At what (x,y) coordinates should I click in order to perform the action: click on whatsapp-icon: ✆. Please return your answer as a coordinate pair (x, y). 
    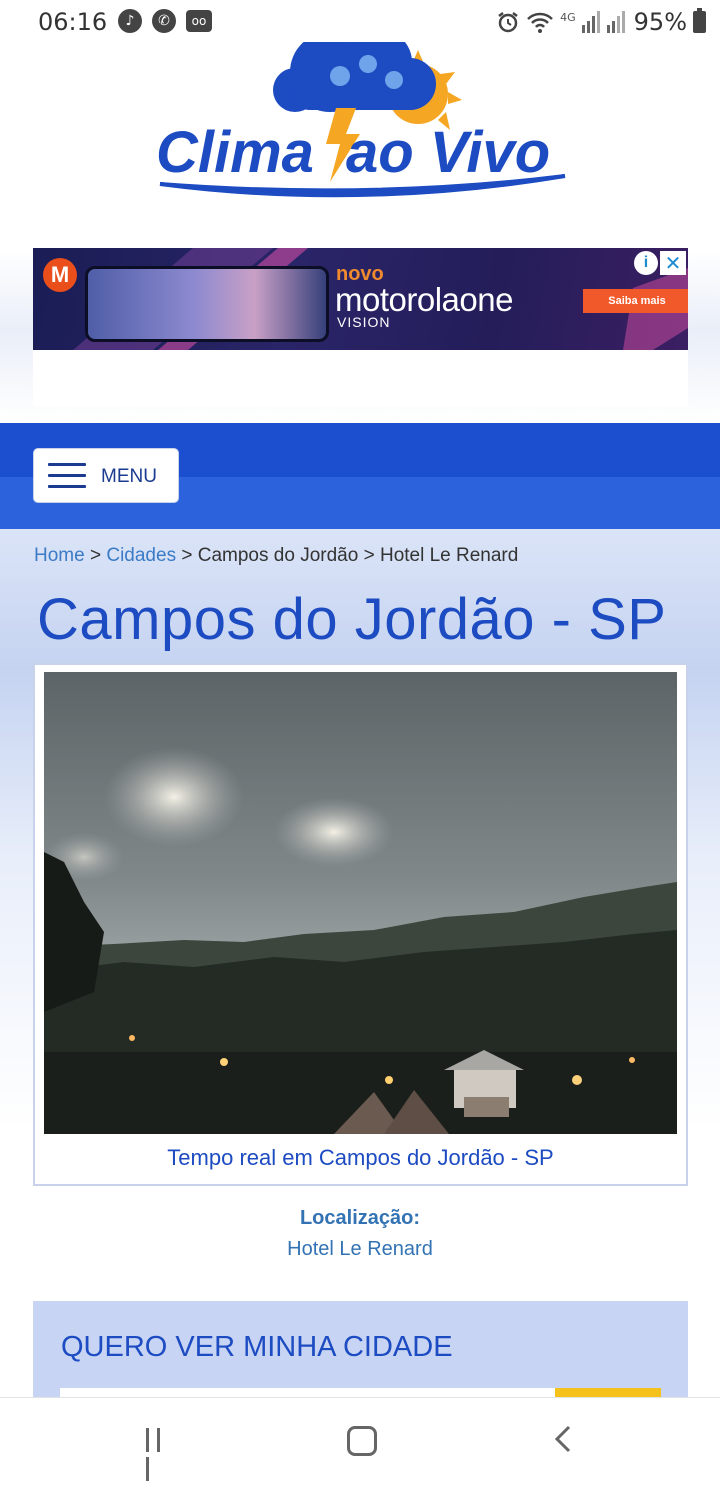
    Looking at the image, I should click on (164, 21).